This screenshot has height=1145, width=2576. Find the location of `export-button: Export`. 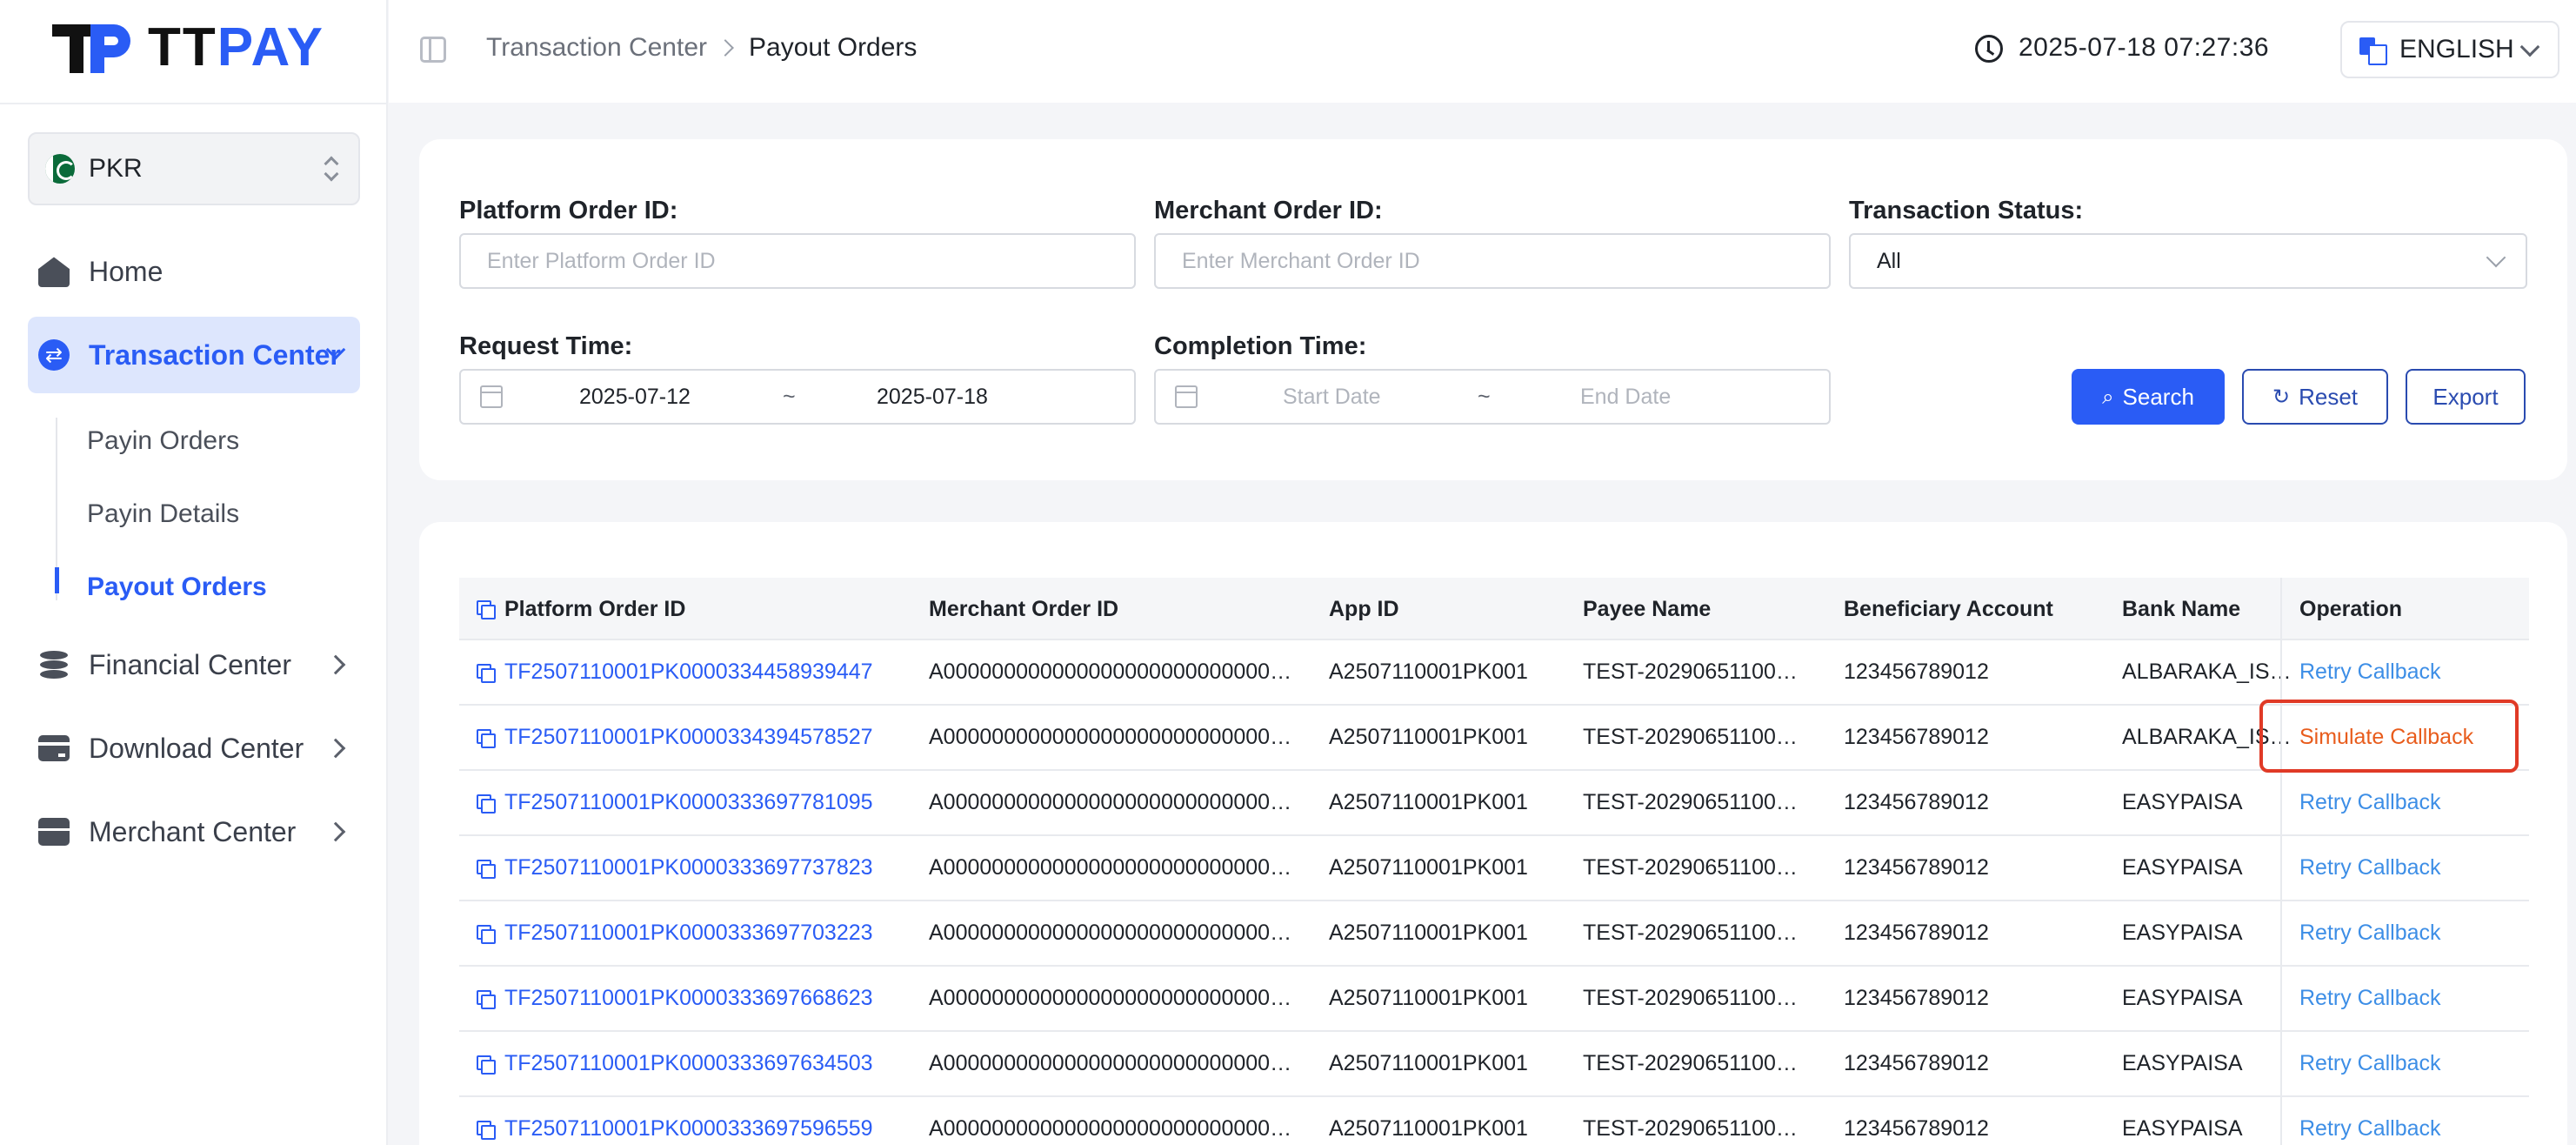

export-button: Export is located at coordinates (2466, 397).